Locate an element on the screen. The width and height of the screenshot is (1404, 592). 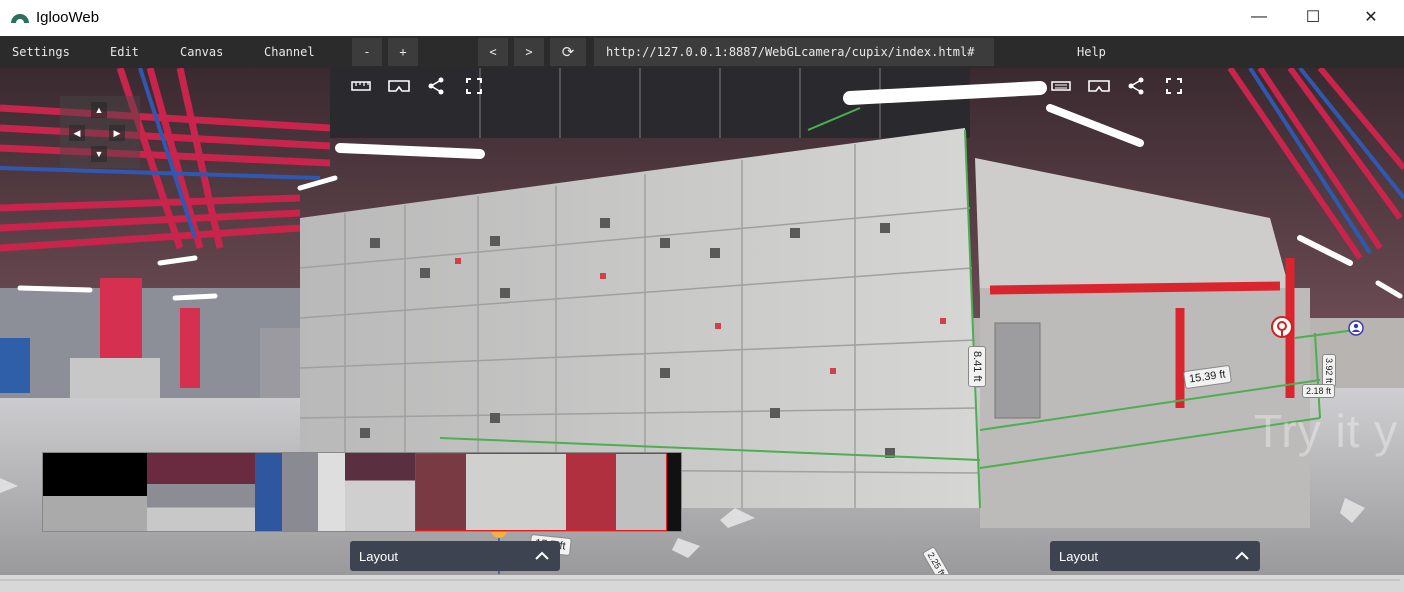
window-title: IglooWeb is located at coordinates (68, 17).